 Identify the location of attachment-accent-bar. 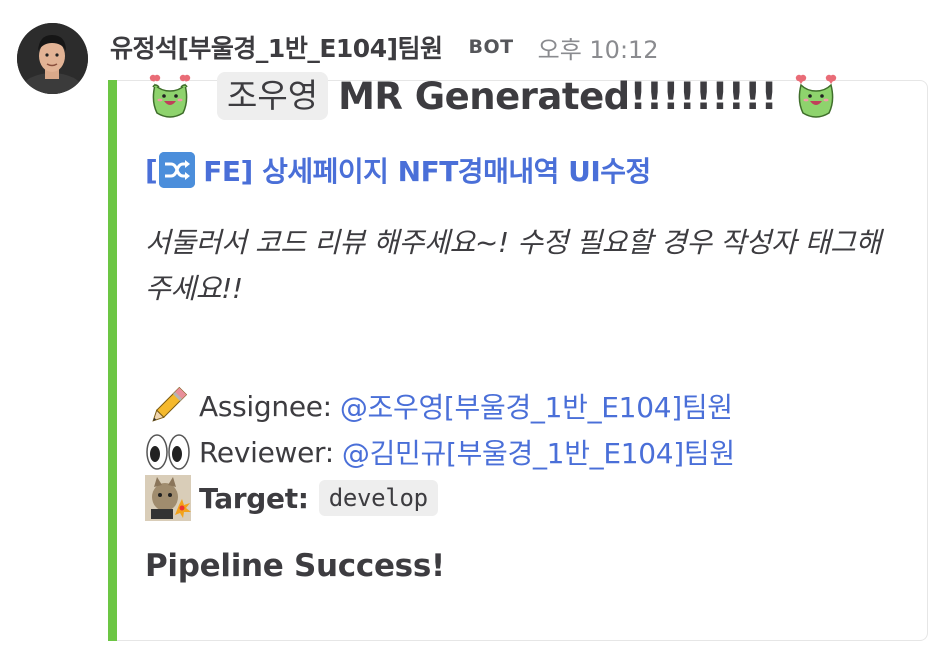
(112, 360).